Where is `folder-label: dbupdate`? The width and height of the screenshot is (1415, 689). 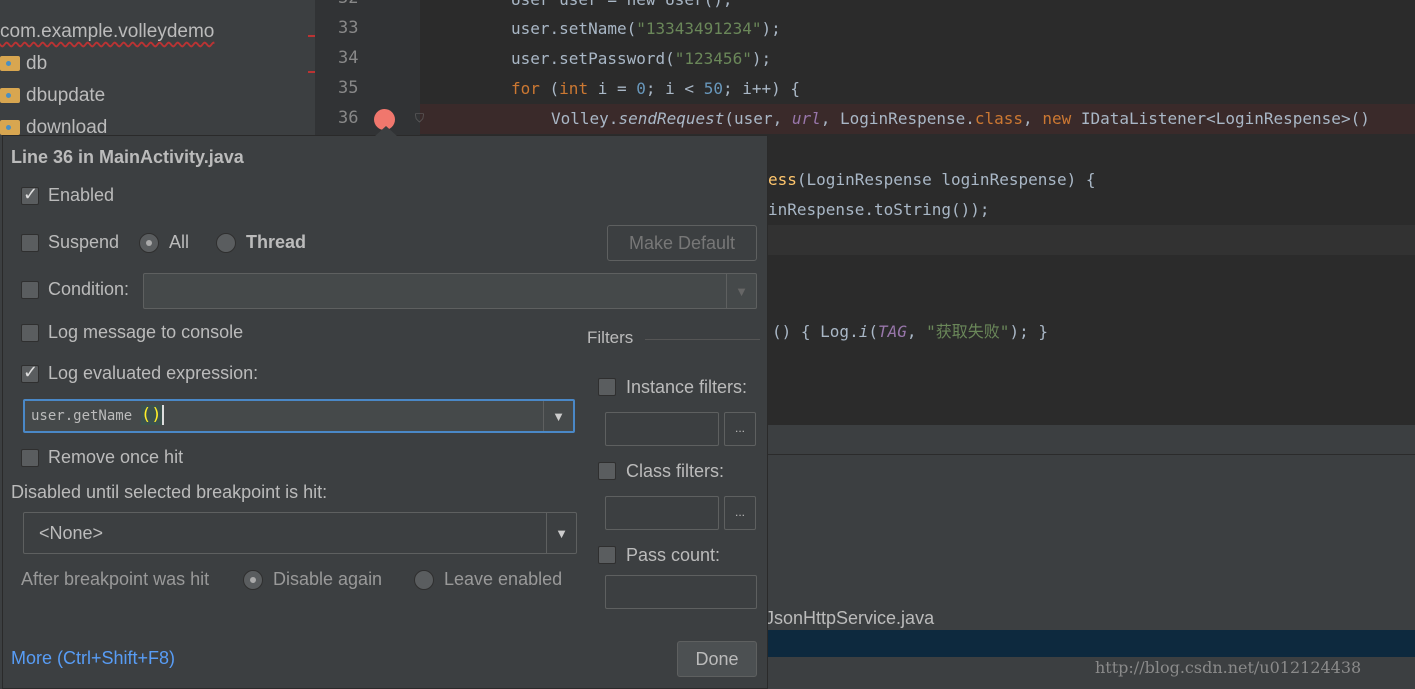
folder-label: dbupdate is located at coordinates (66, 95).